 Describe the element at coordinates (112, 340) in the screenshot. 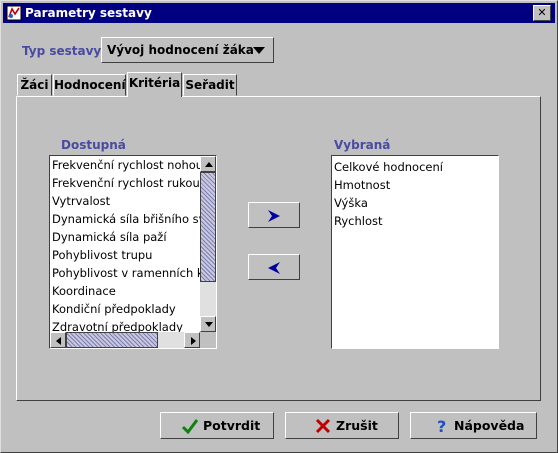

I see `scroll-thumb-horizontal` at that location.